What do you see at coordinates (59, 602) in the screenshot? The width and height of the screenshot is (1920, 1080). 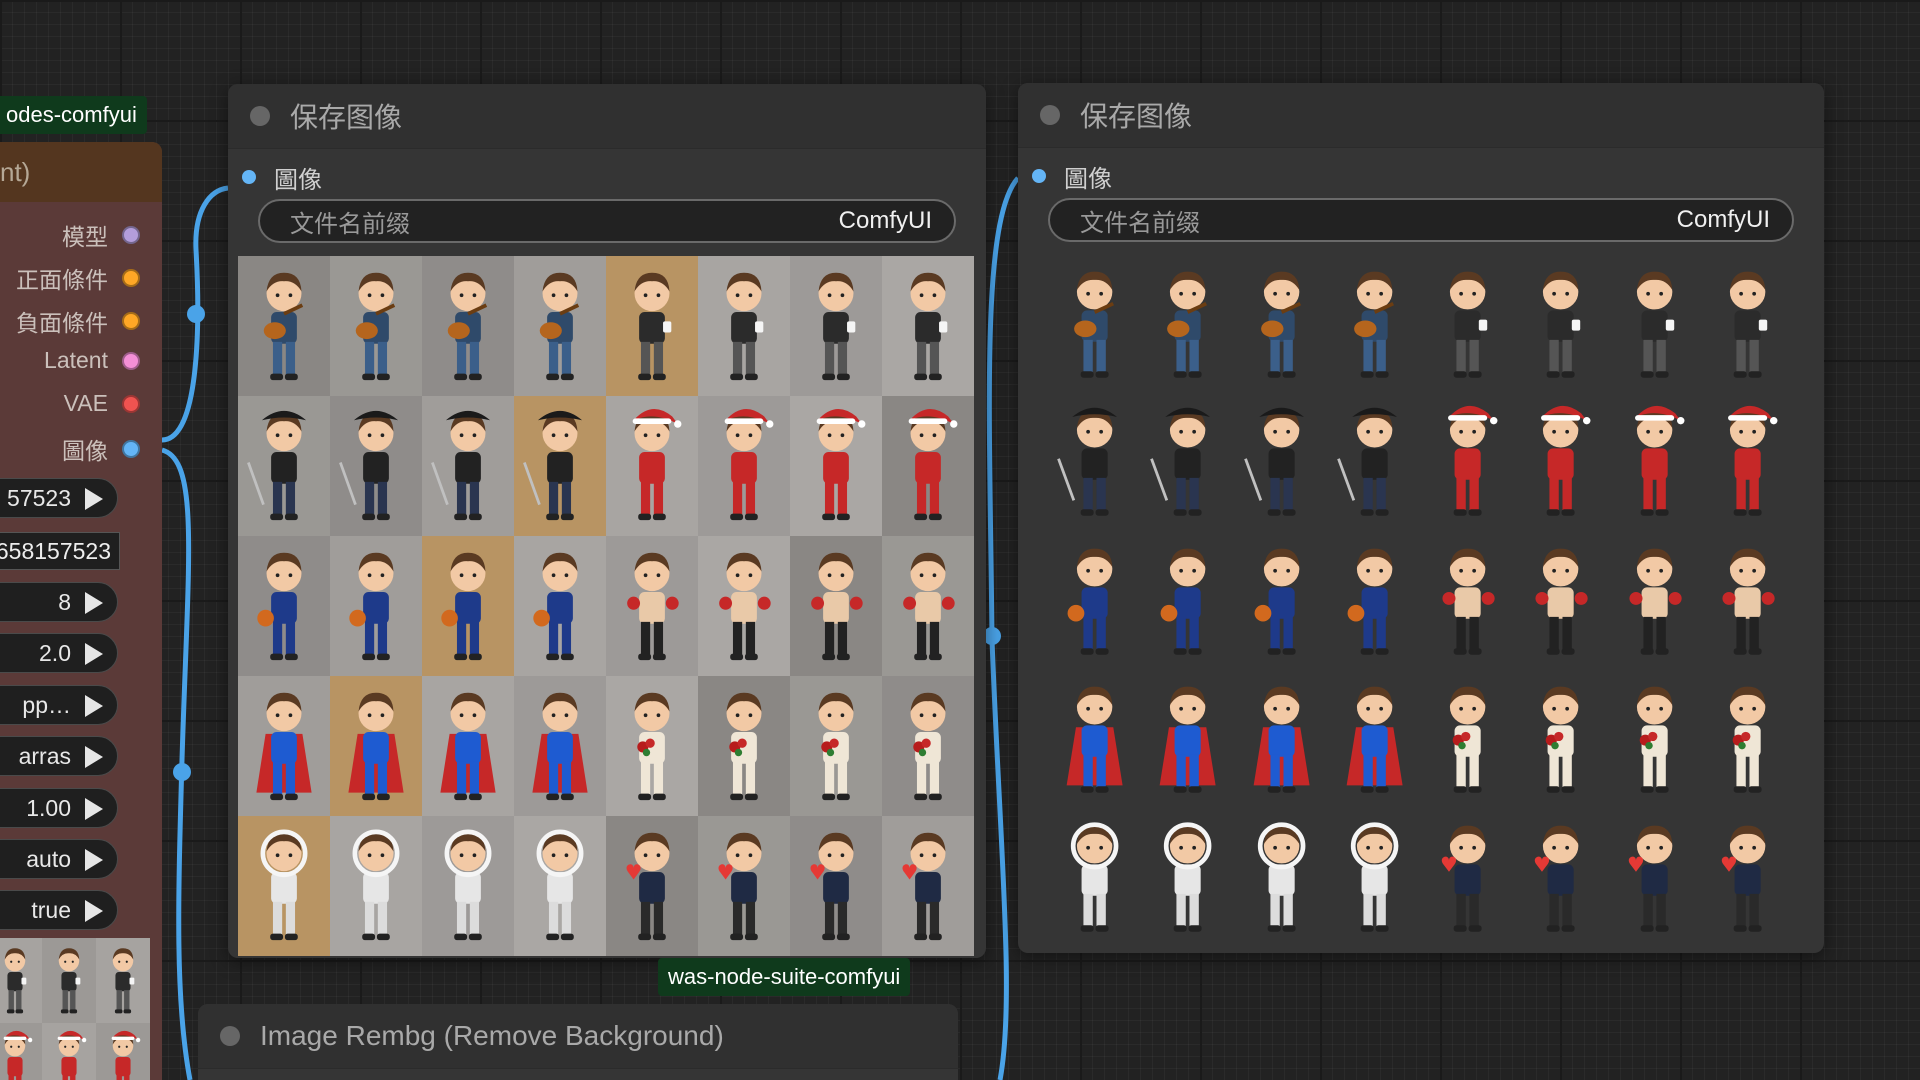 I see `widget-steps: 8` at bounding box center [59, 602].